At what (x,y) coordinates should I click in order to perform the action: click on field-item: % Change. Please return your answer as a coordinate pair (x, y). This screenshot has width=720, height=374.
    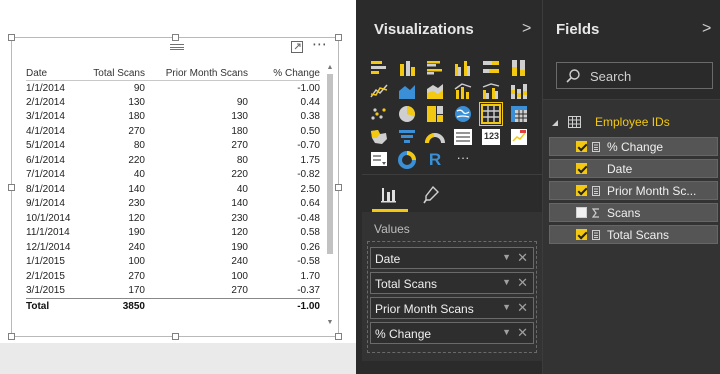
    Looking at the image, I should click on (633, 146).